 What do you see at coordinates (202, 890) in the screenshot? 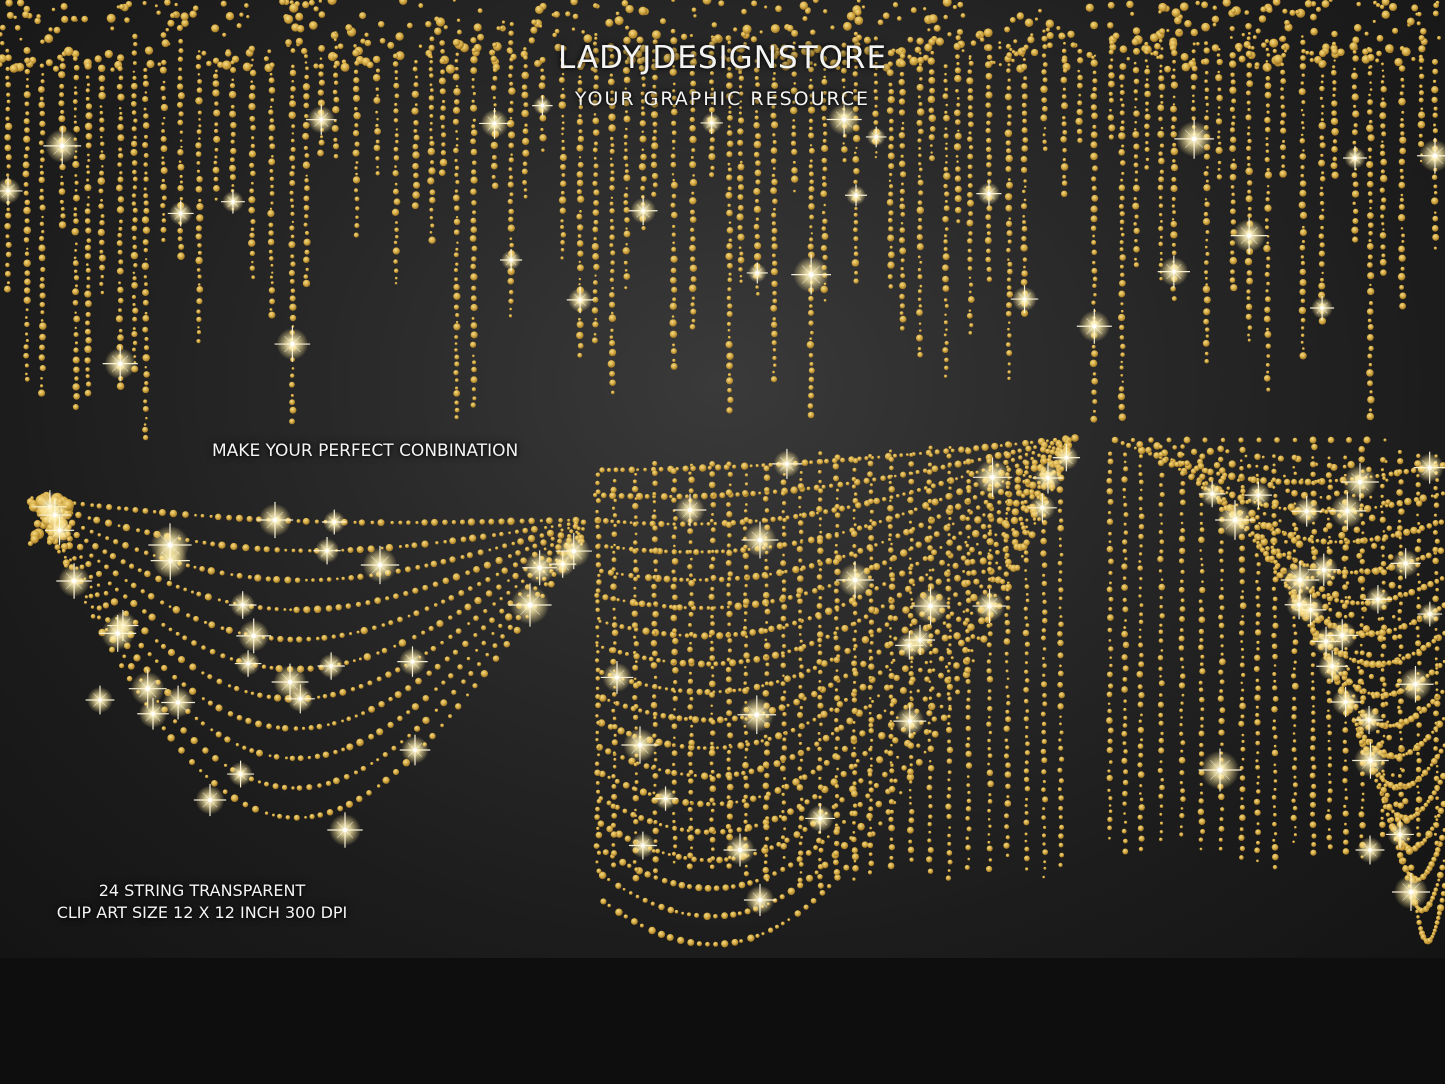
I see `spec-line: 24 STRING TRANSPARENT` at bounding box center [202, 890].